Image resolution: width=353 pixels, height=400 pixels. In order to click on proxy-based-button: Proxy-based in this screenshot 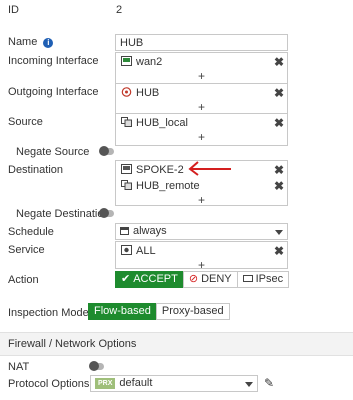, I will do `click(192, 311)`.